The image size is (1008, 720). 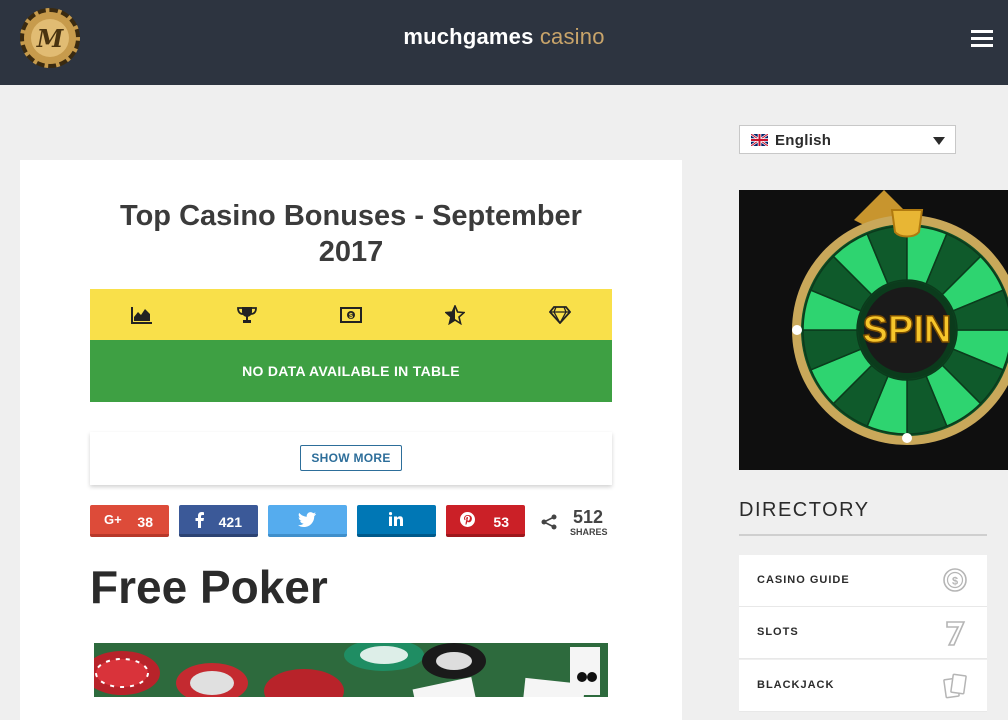 I want to click on chart-area-icon, so click(x=142, y=314).